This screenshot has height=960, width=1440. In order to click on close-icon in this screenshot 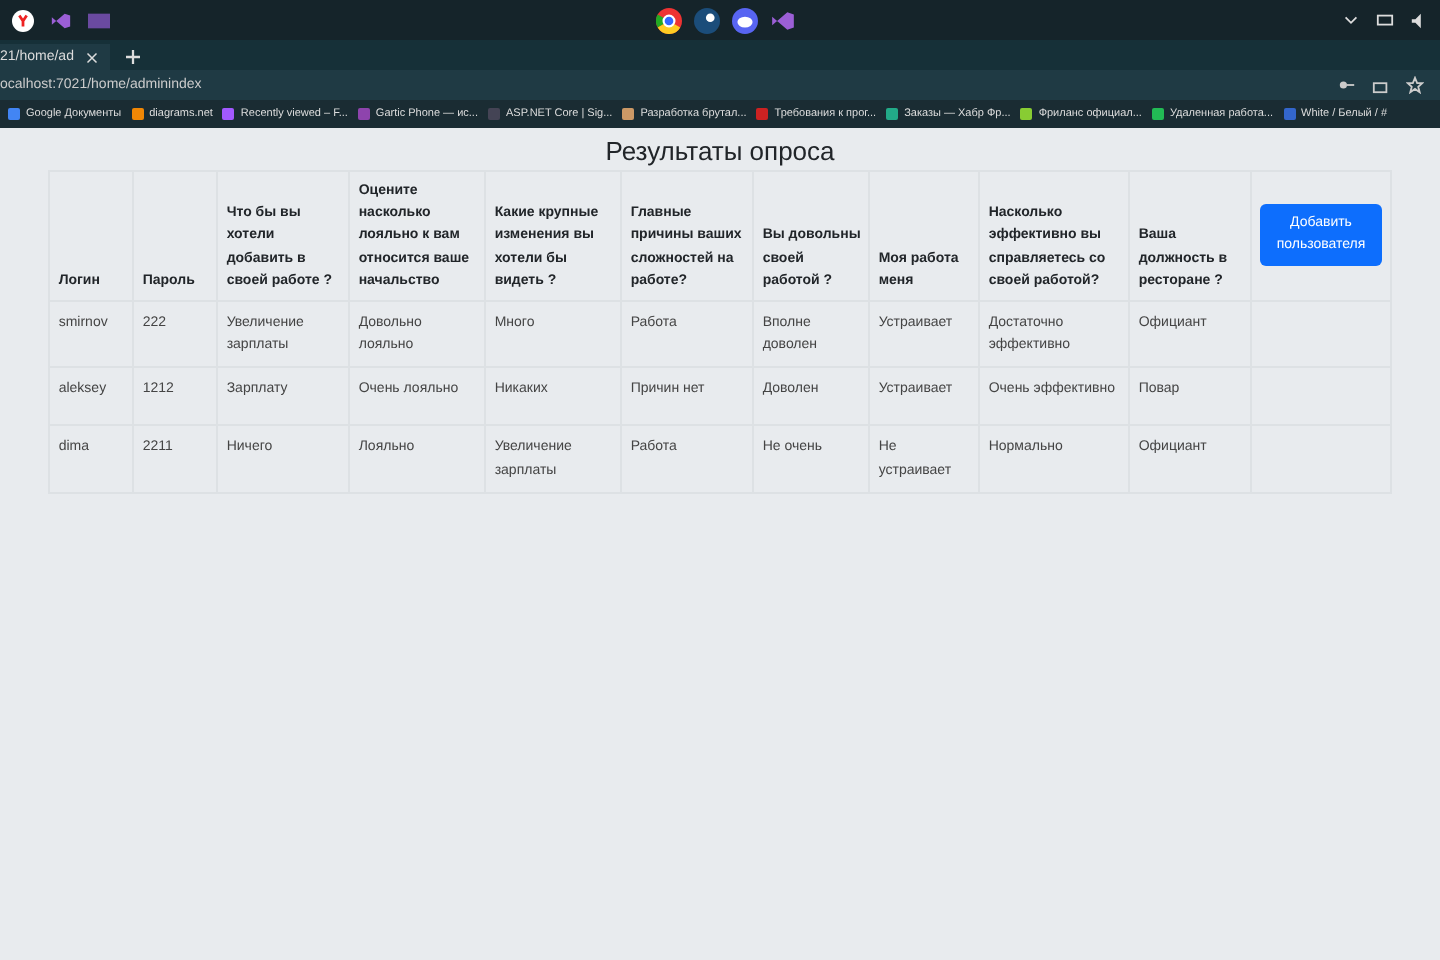, I will do `click(91, 57)`.